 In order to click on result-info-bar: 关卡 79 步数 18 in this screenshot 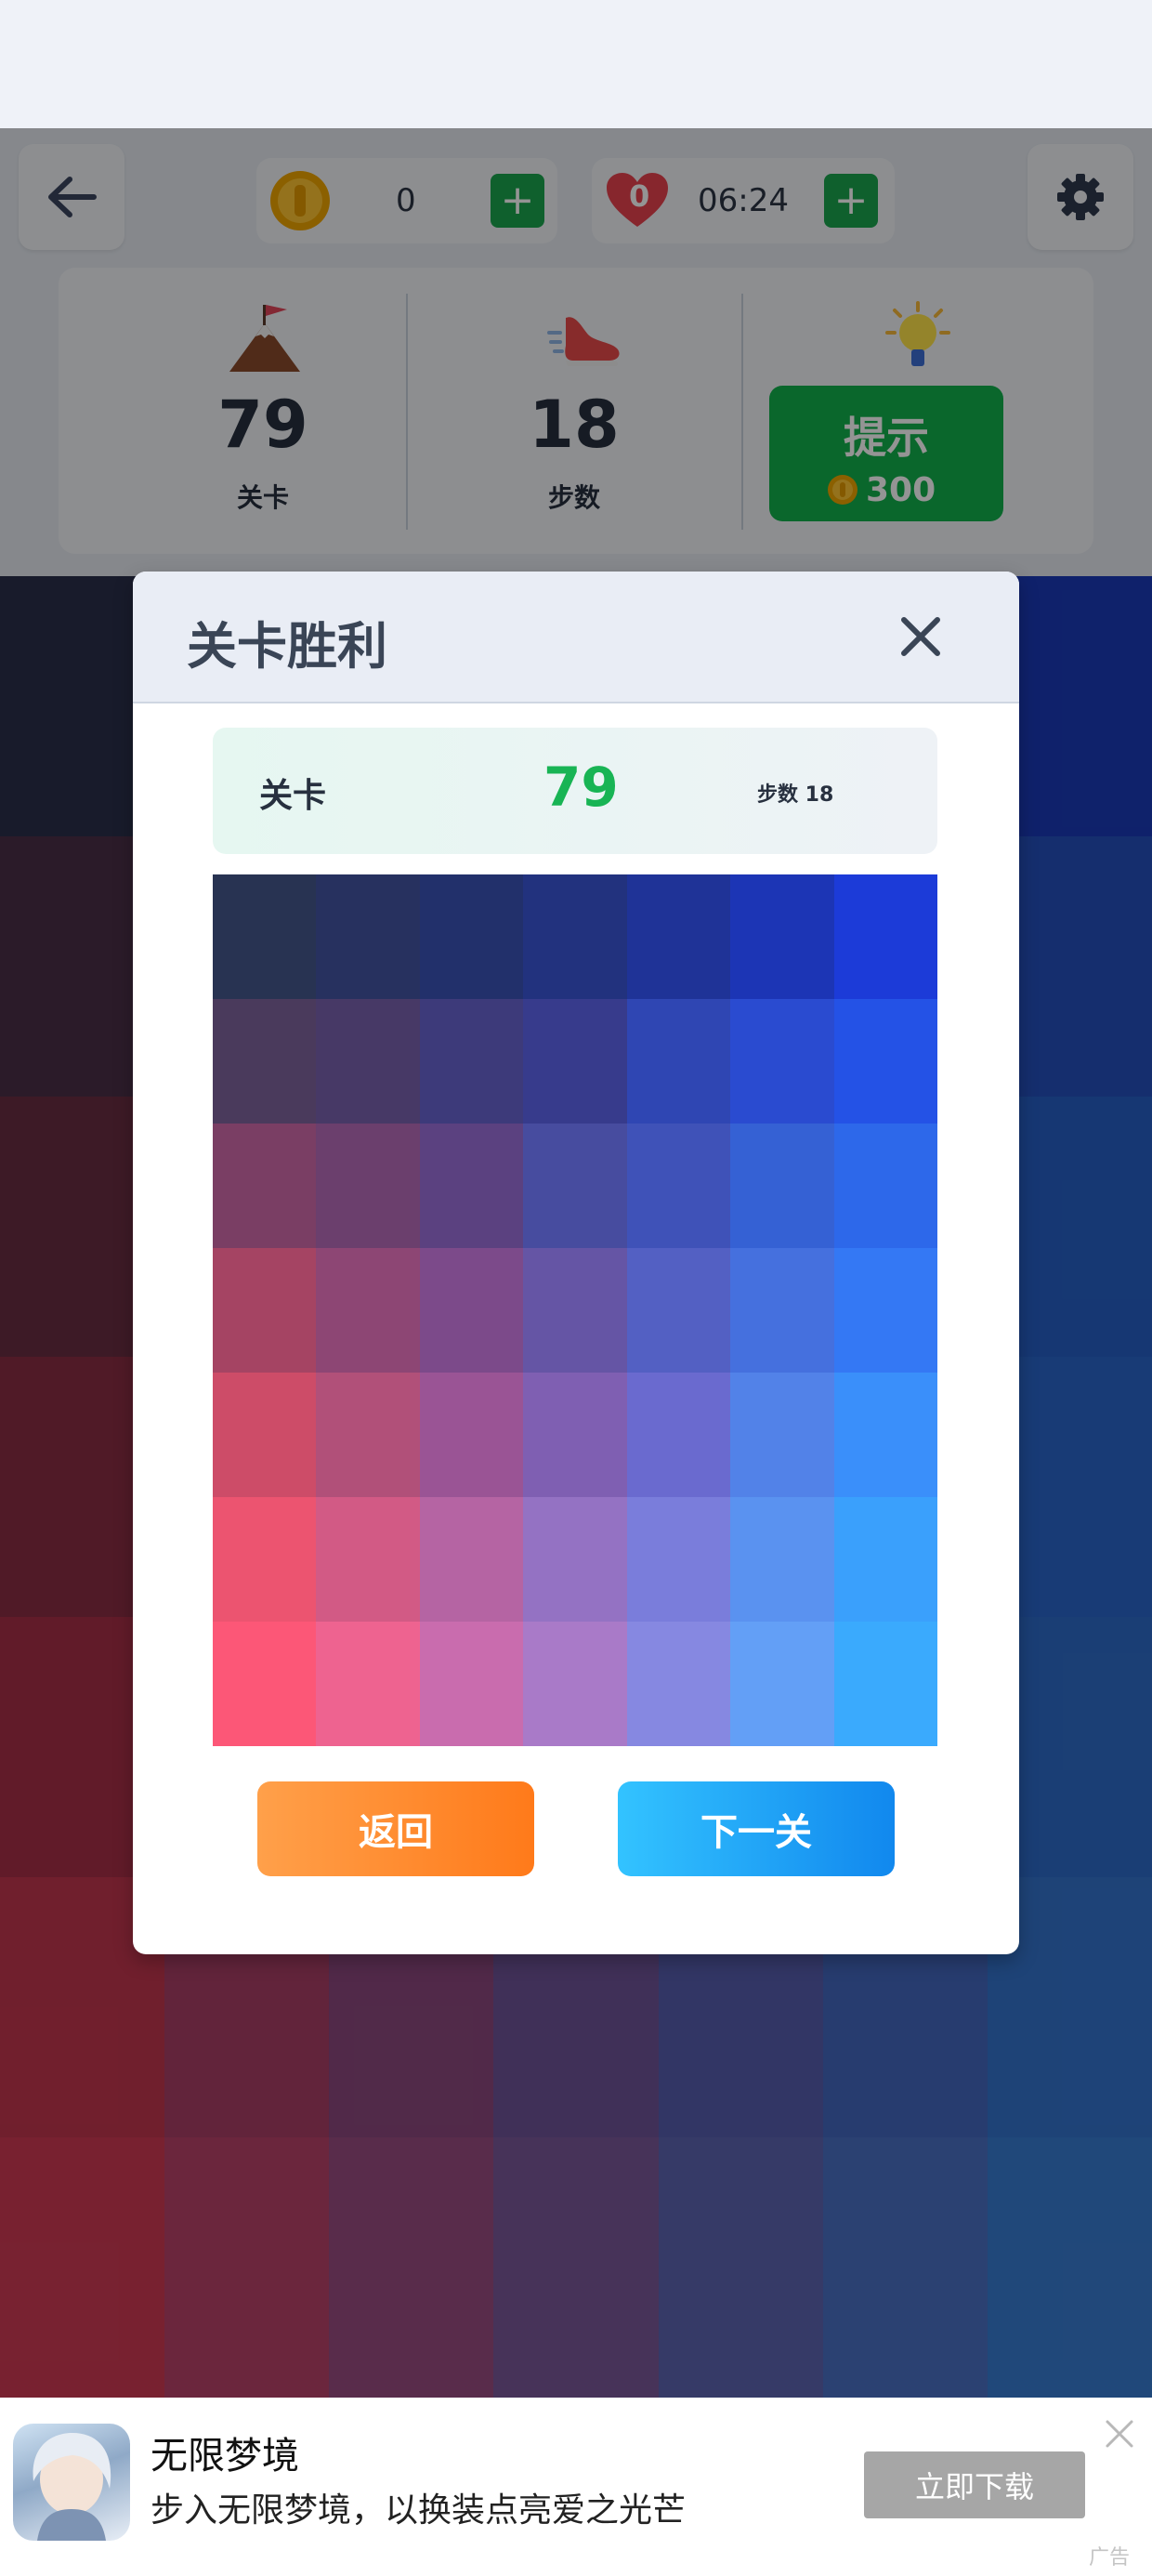, I will do `click(575, 791)`.